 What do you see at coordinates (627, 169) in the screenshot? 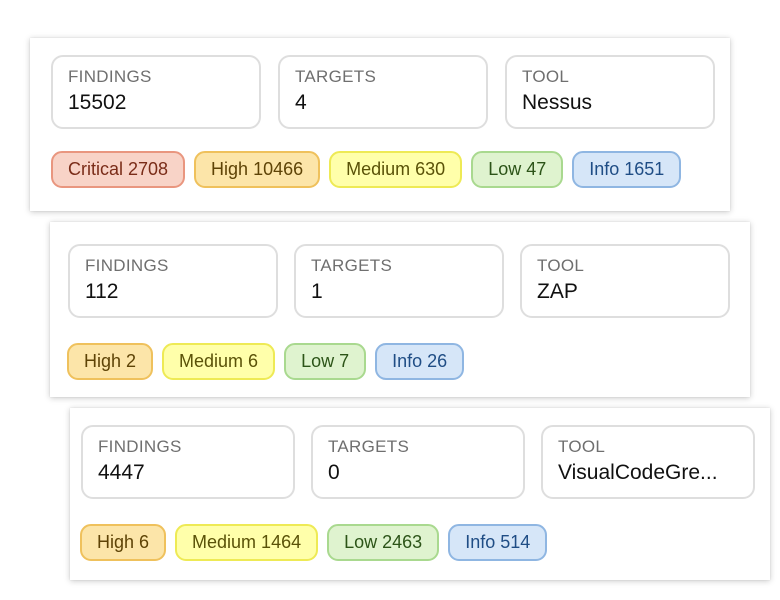
I see `info-badge: Info 1651` at bounding box center [627, 169].